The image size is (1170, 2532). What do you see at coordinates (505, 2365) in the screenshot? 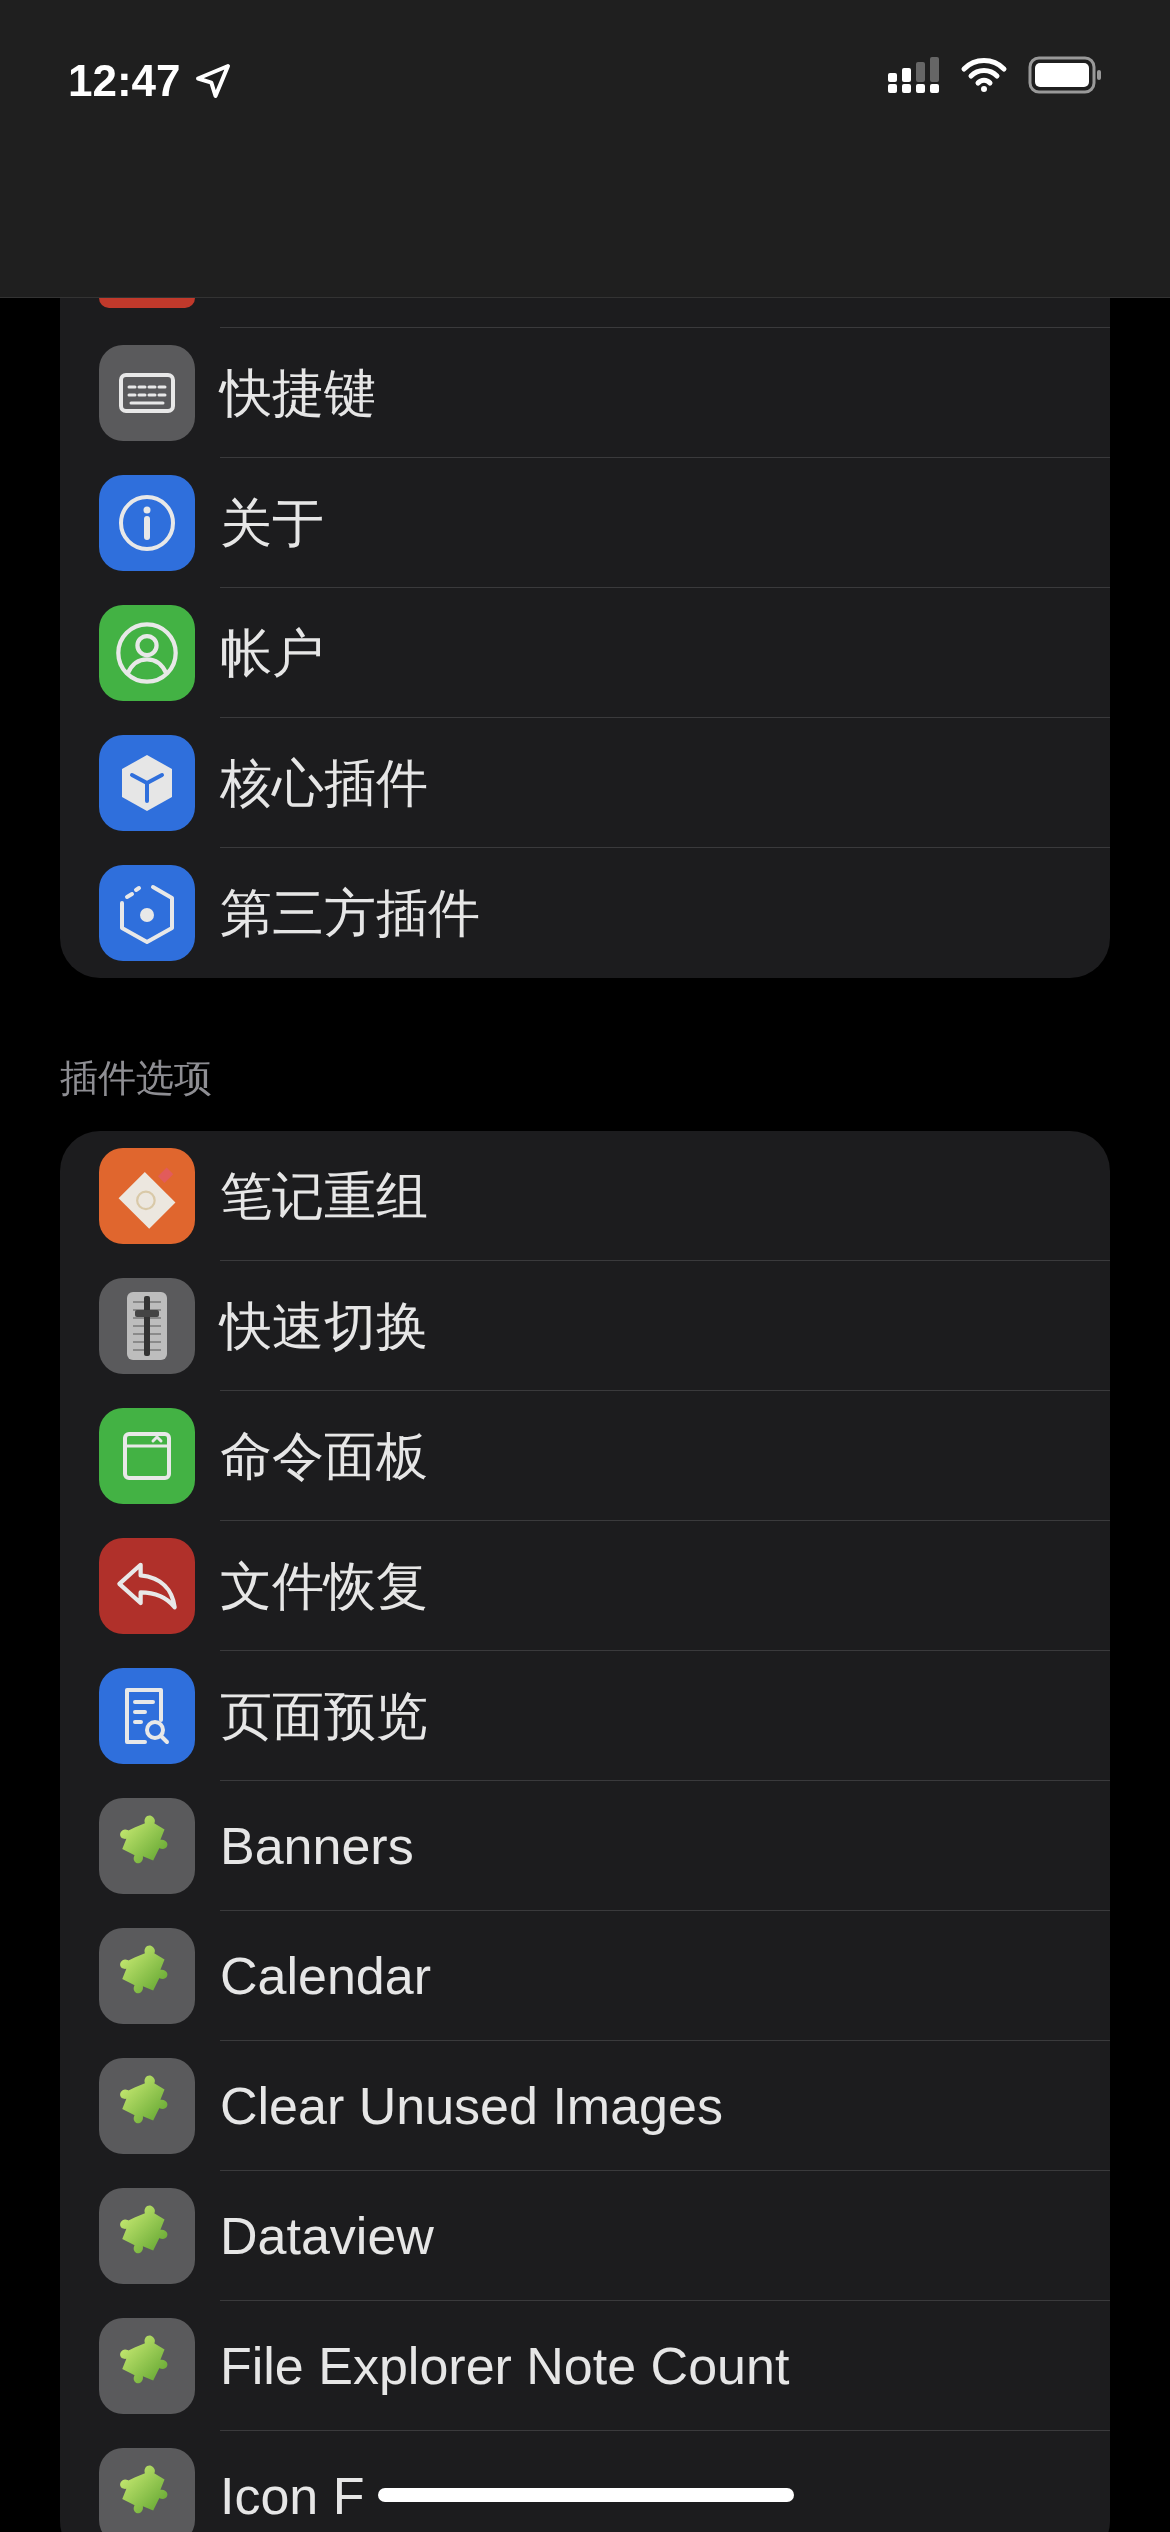
I see `settings-item: File Explorer Note Count` at bounding box center [505, 2365].